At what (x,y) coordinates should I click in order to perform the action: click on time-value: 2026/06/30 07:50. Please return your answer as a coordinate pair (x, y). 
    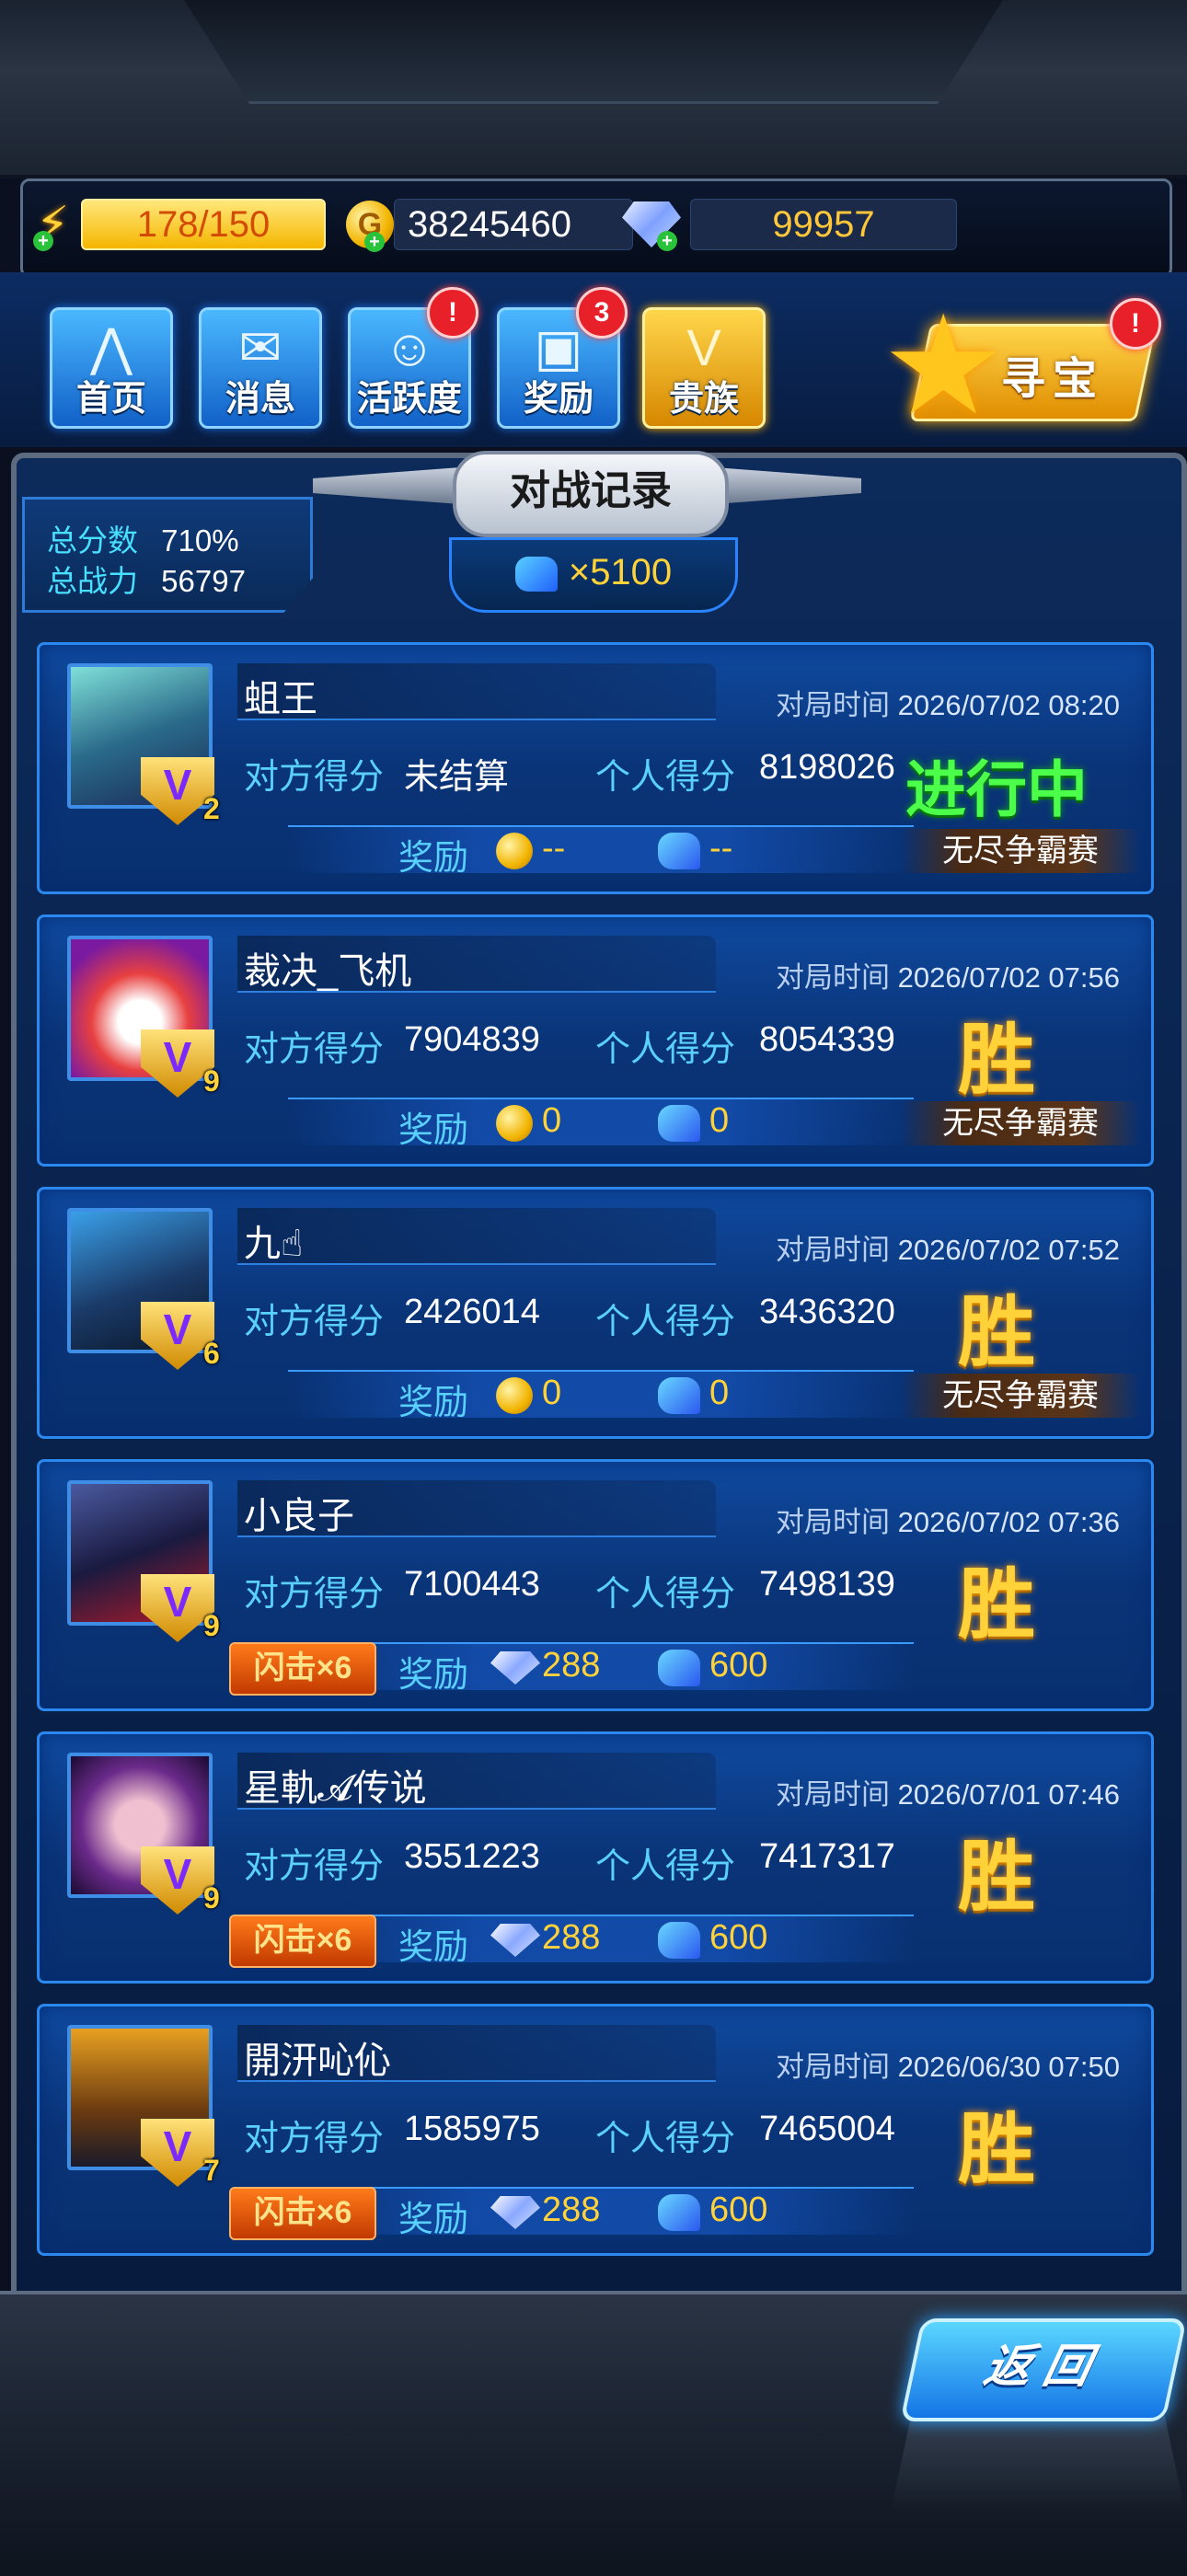
    Looking at the image, I should click on (1008, 2067).